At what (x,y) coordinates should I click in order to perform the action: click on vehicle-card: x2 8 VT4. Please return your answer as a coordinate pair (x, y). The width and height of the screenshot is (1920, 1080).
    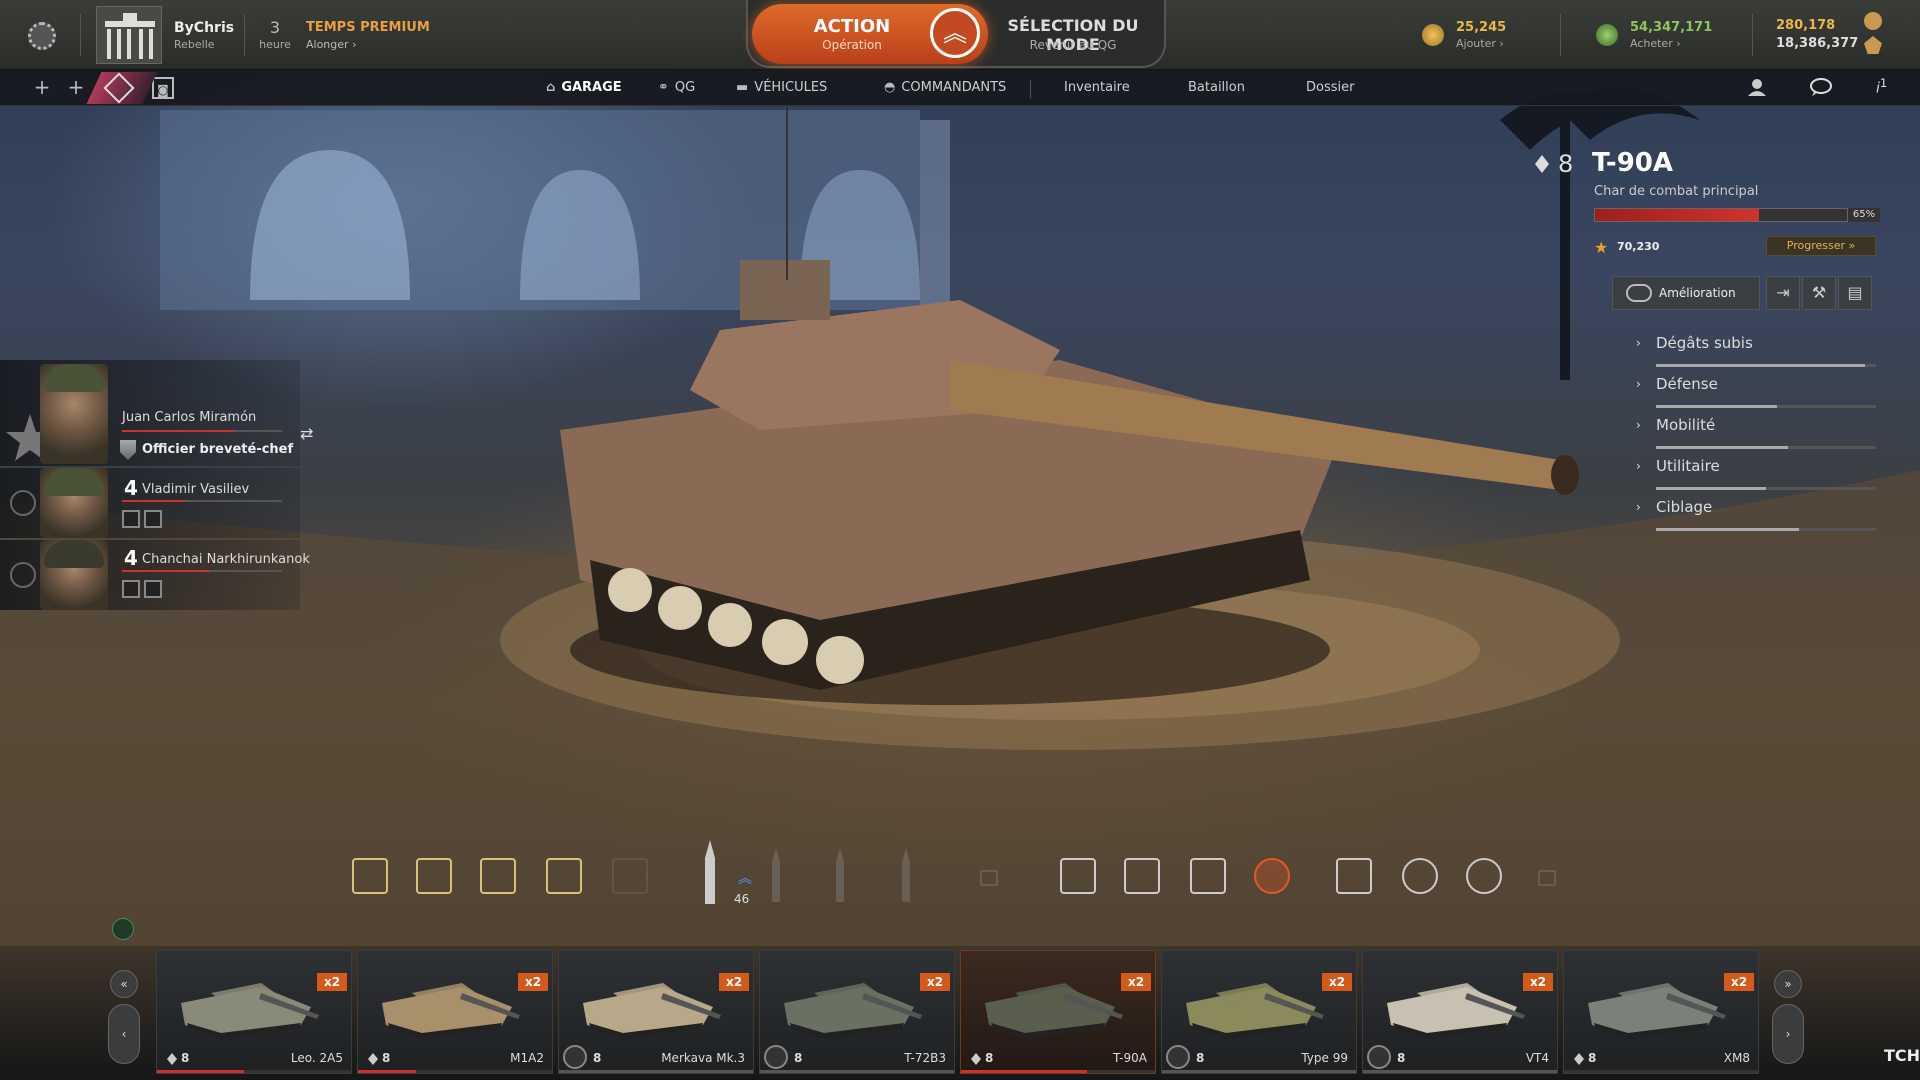
    Looking at the image, I should click on (1460, 1012).